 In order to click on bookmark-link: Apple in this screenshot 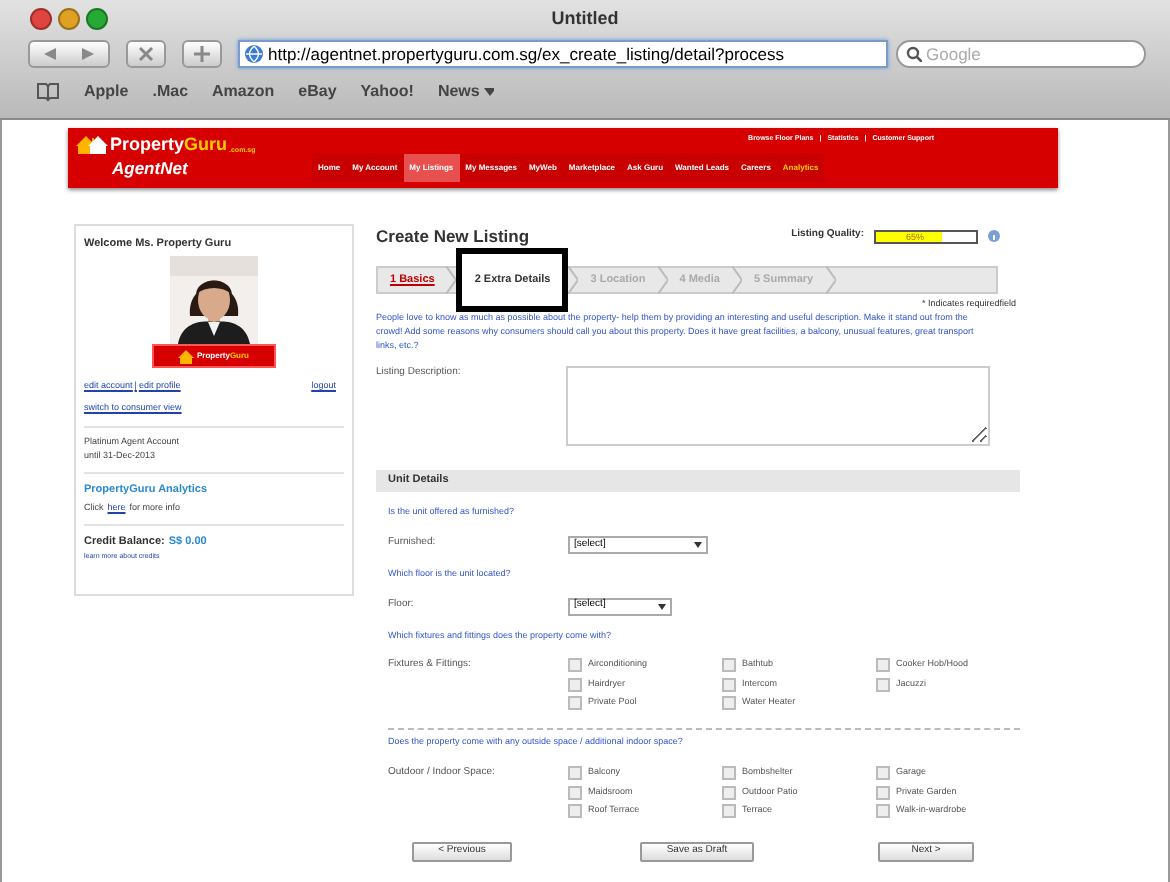, I will do `click(106, 92)`.